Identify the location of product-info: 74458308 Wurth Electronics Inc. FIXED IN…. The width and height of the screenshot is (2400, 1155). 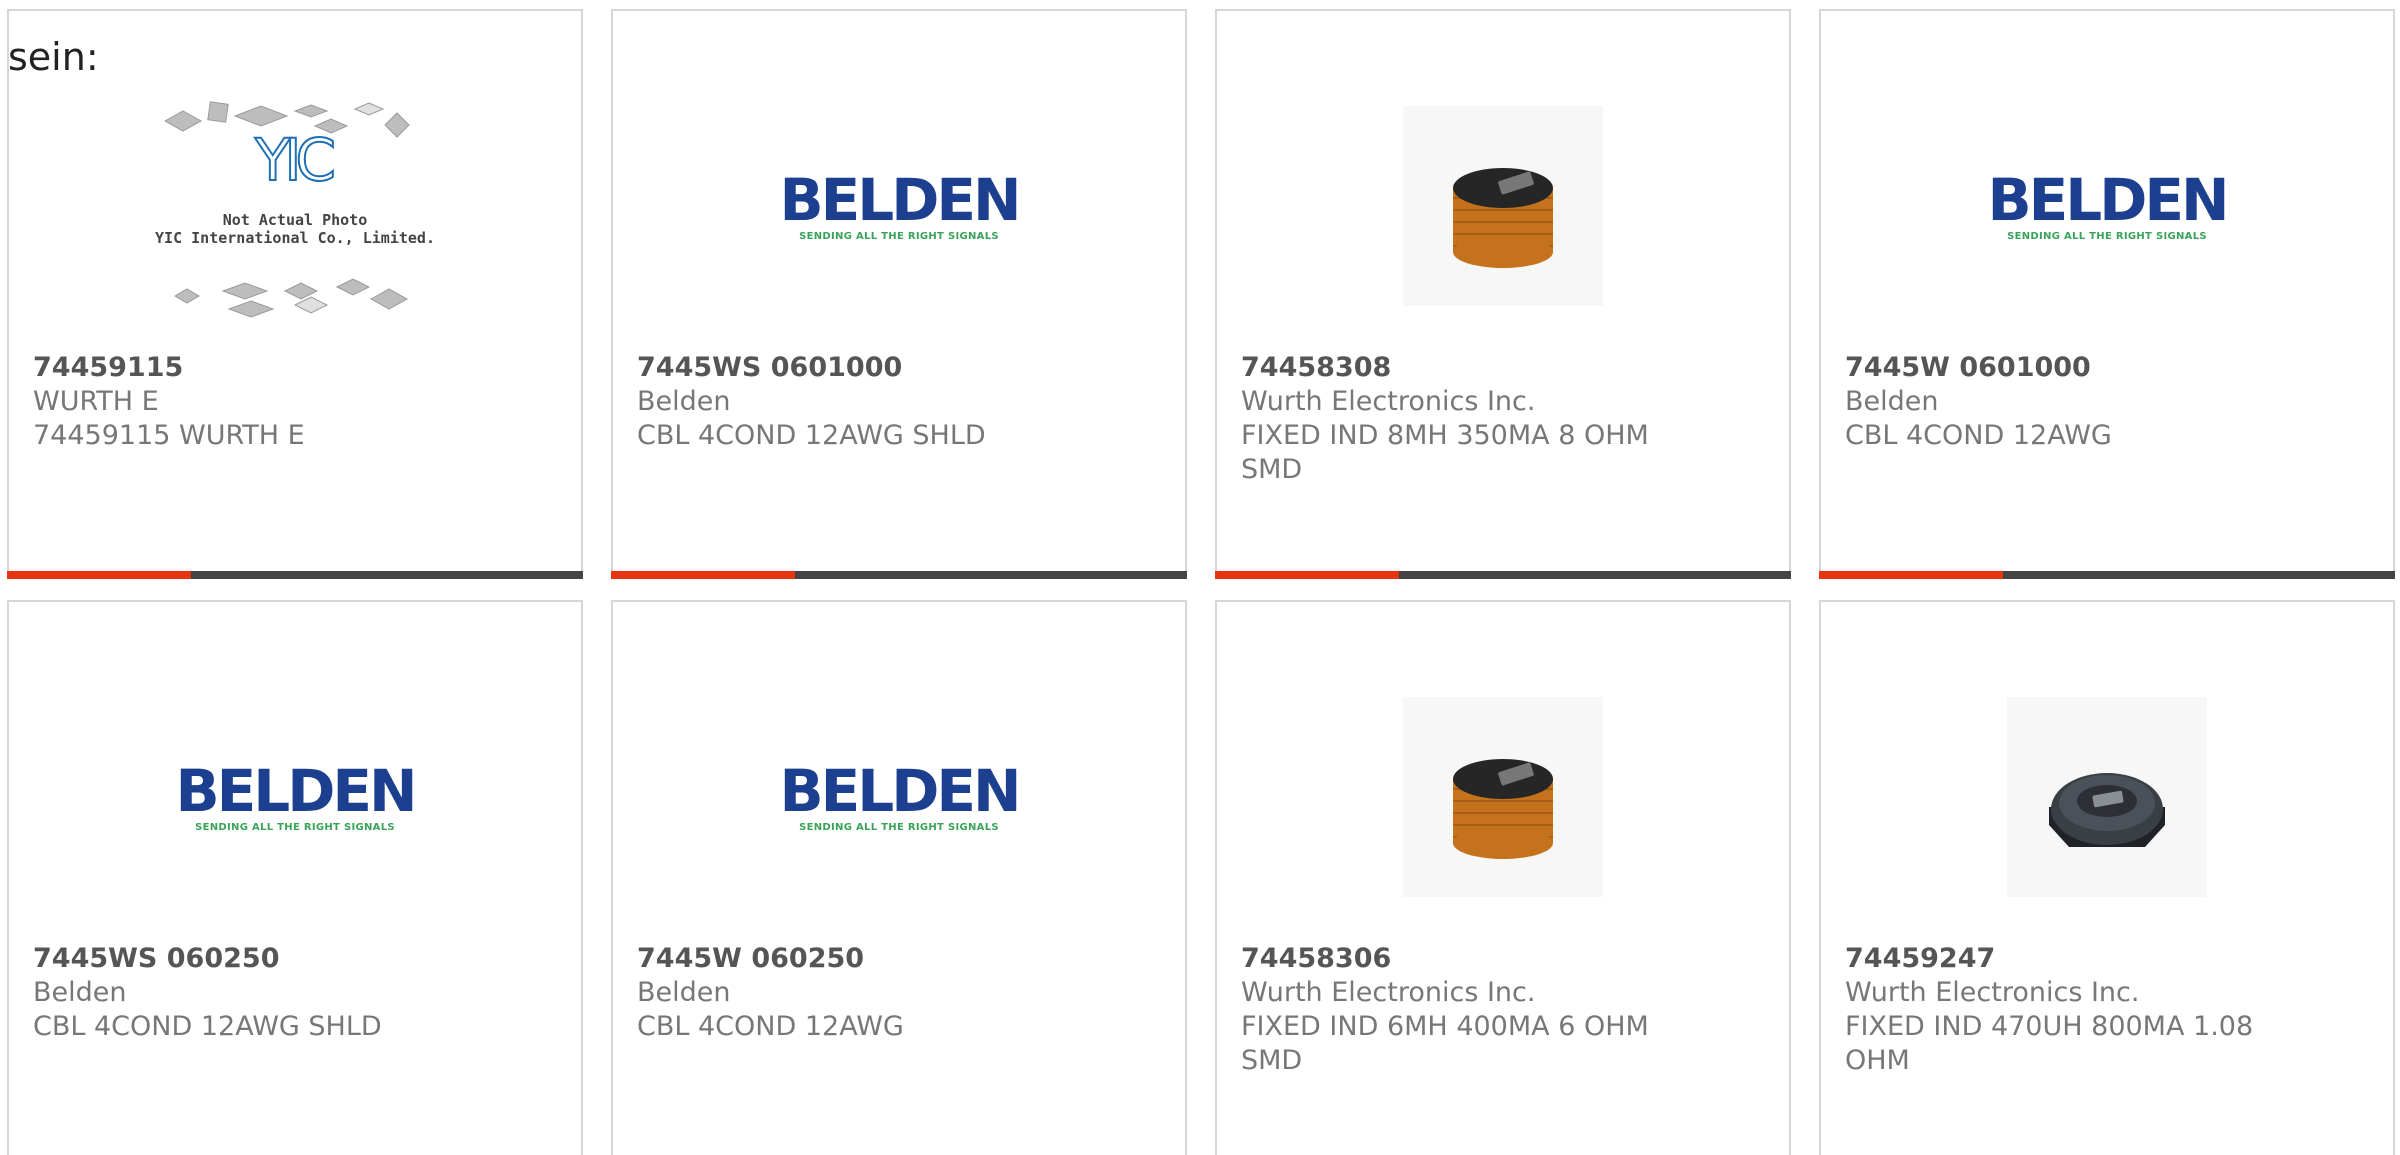
(1503, 419).